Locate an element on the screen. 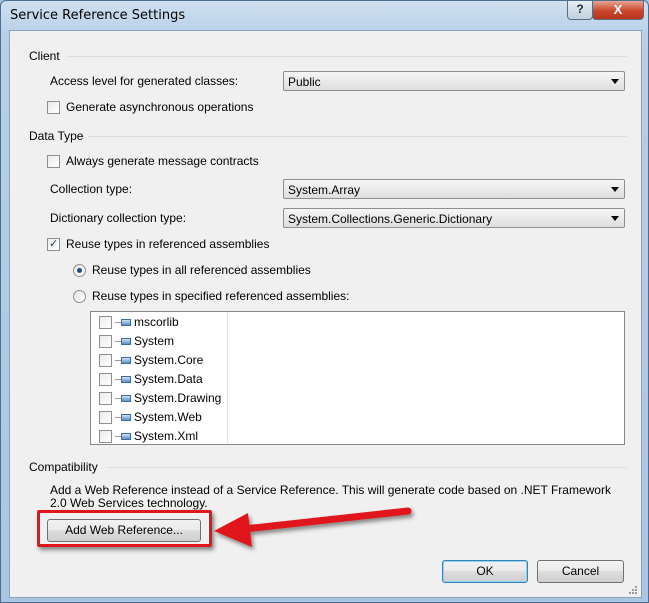  compat-section-rule is located at coordinates (367, 467).